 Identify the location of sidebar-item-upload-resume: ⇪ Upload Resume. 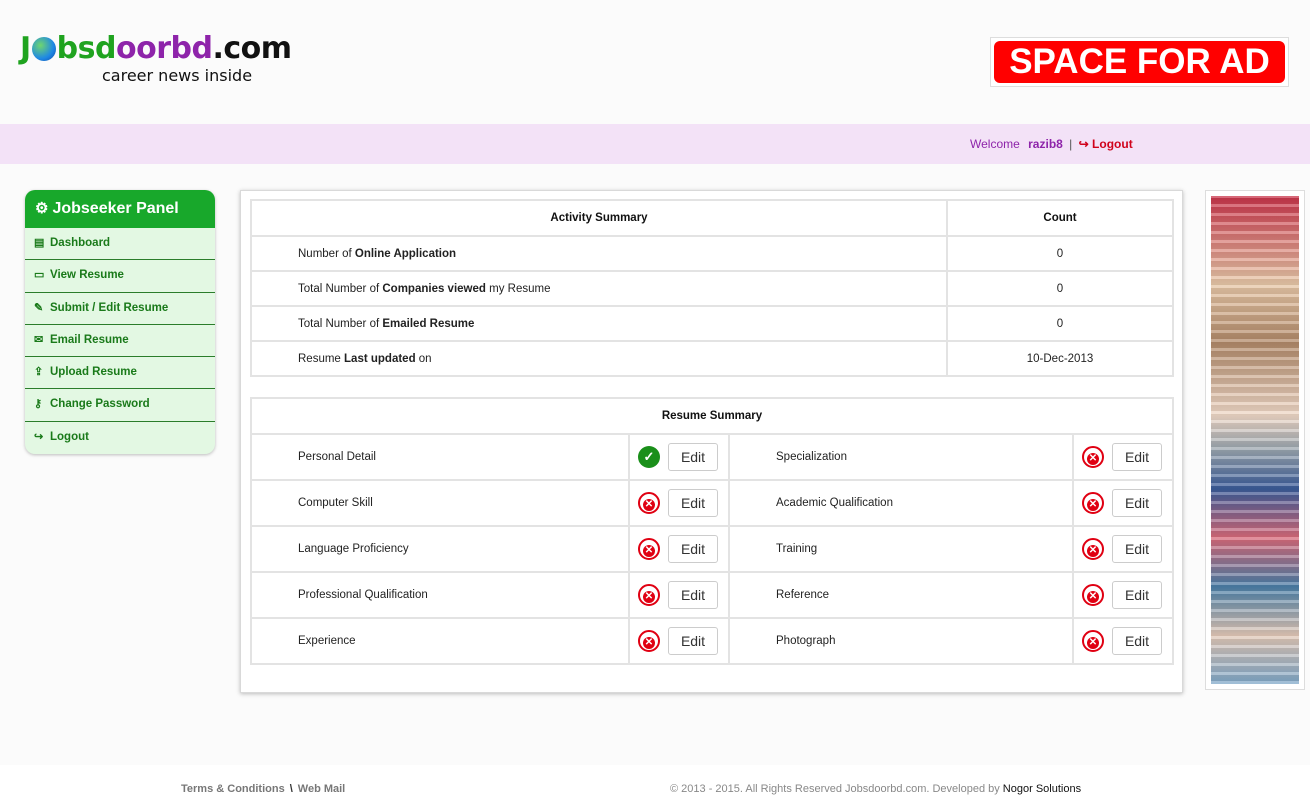
(120, 373).